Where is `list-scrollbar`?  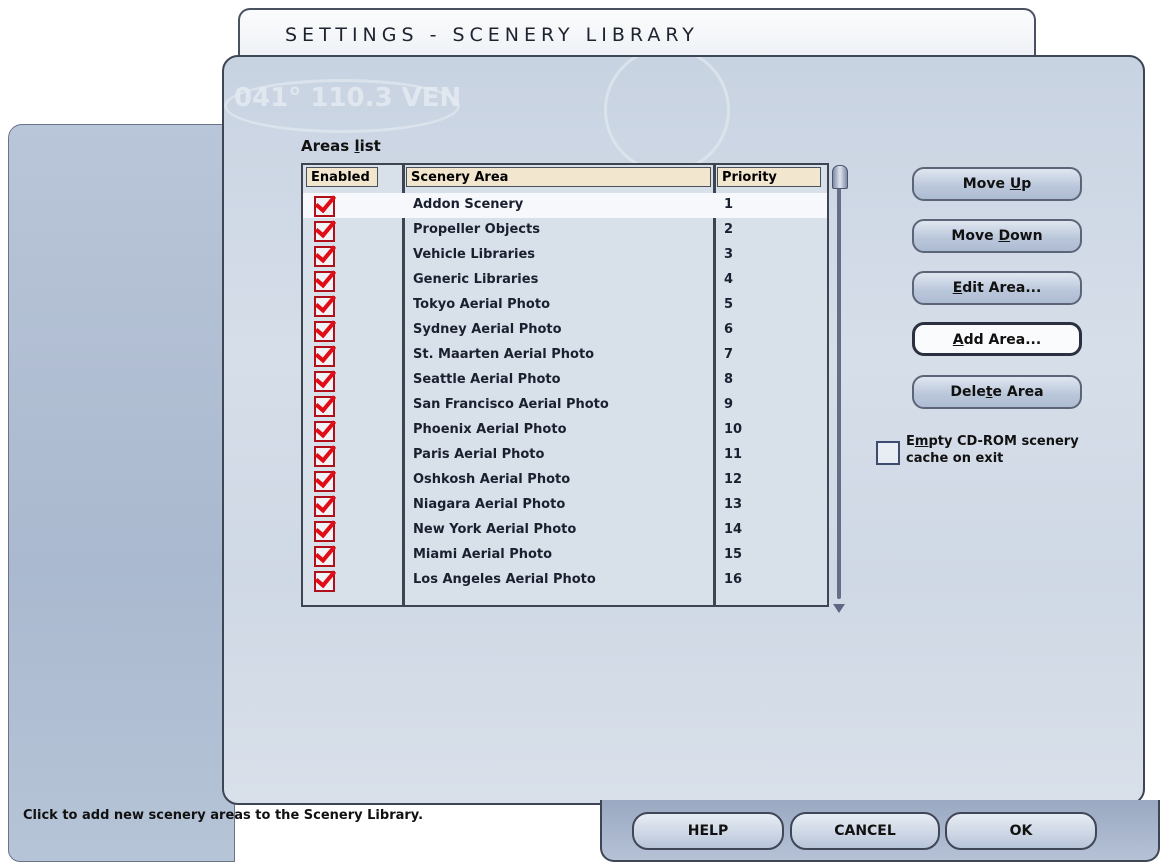
list-scrollbar is located at coordinates (840, 389).